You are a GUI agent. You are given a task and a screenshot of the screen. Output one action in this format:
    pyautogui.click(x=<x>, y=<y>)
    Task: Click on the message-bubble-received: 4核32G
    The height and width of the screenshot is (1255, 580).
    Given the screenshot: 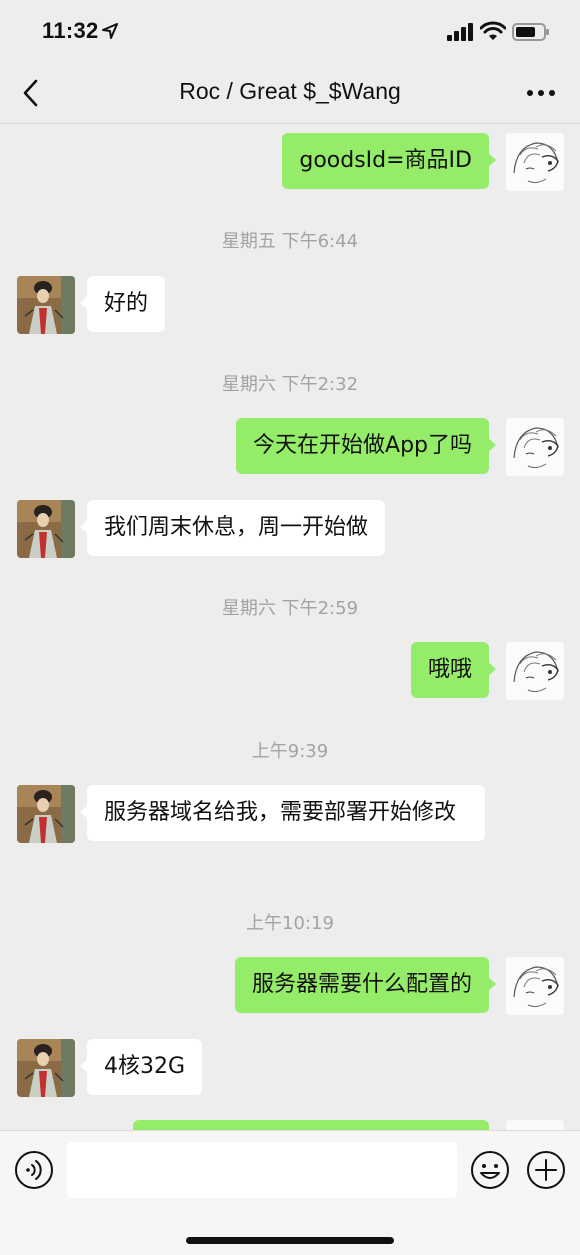 What is the action you would take?
    pyautogui.click(x=141, y=1067)
    